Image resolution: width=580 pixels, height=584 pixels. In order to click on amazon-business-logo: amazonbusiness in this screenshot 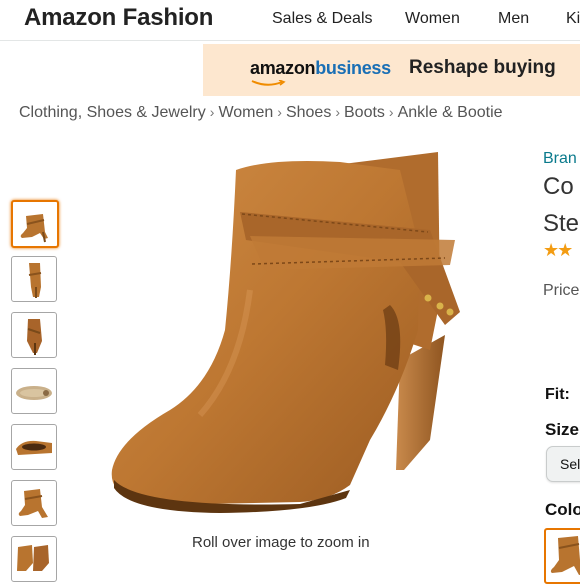, I will do `click(320, 68)`.